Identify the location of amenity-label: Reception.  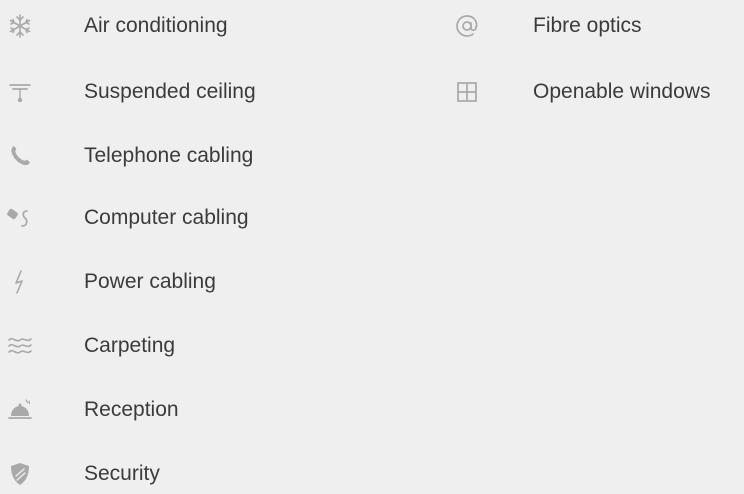
(131, 409).